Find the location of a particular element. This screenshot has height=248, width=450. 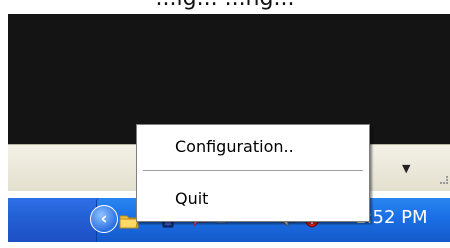

dropdown-arrow-icon: ▼ is located at coordinates (406, 168).